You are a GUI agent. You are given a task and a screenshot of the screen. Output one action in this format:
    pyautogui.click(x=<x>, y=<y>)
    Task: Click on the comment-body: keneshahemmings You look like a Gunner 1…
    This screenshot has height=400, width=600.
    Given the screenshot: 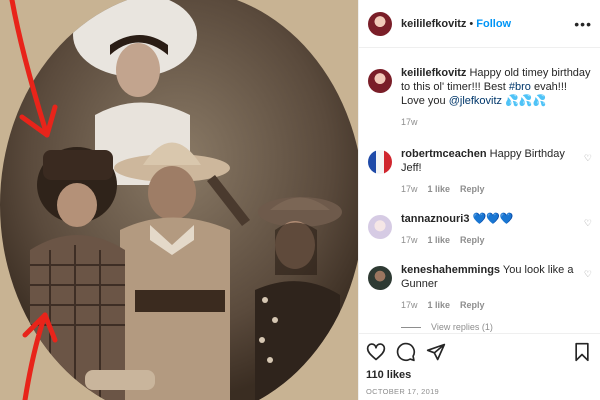 What is the action you would take?
    pyautogui.click(x=492, y=287)
    